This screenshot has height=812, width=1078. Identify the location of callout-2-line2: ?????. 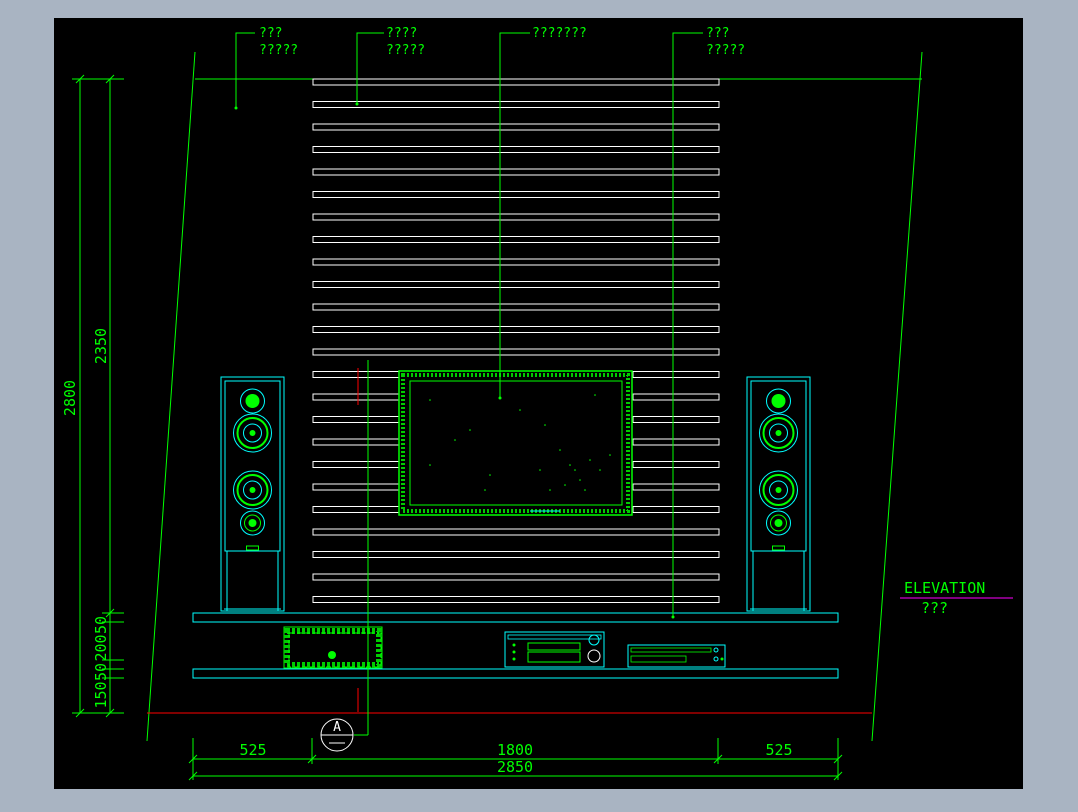
(405, 50).